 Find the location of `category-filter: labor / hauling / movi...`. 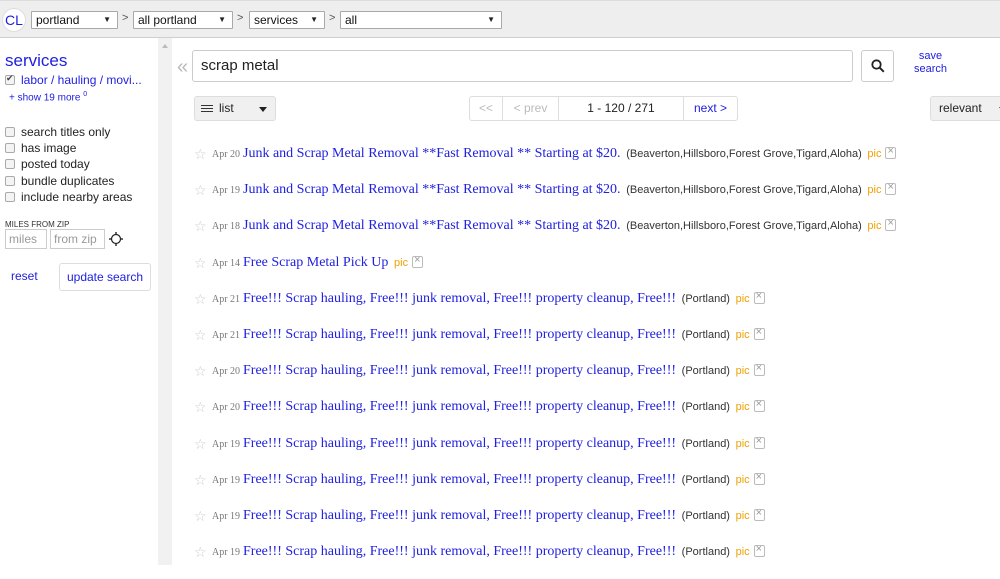

category-filter: labor / hauling / movi... is located at coordinates (73, 80).